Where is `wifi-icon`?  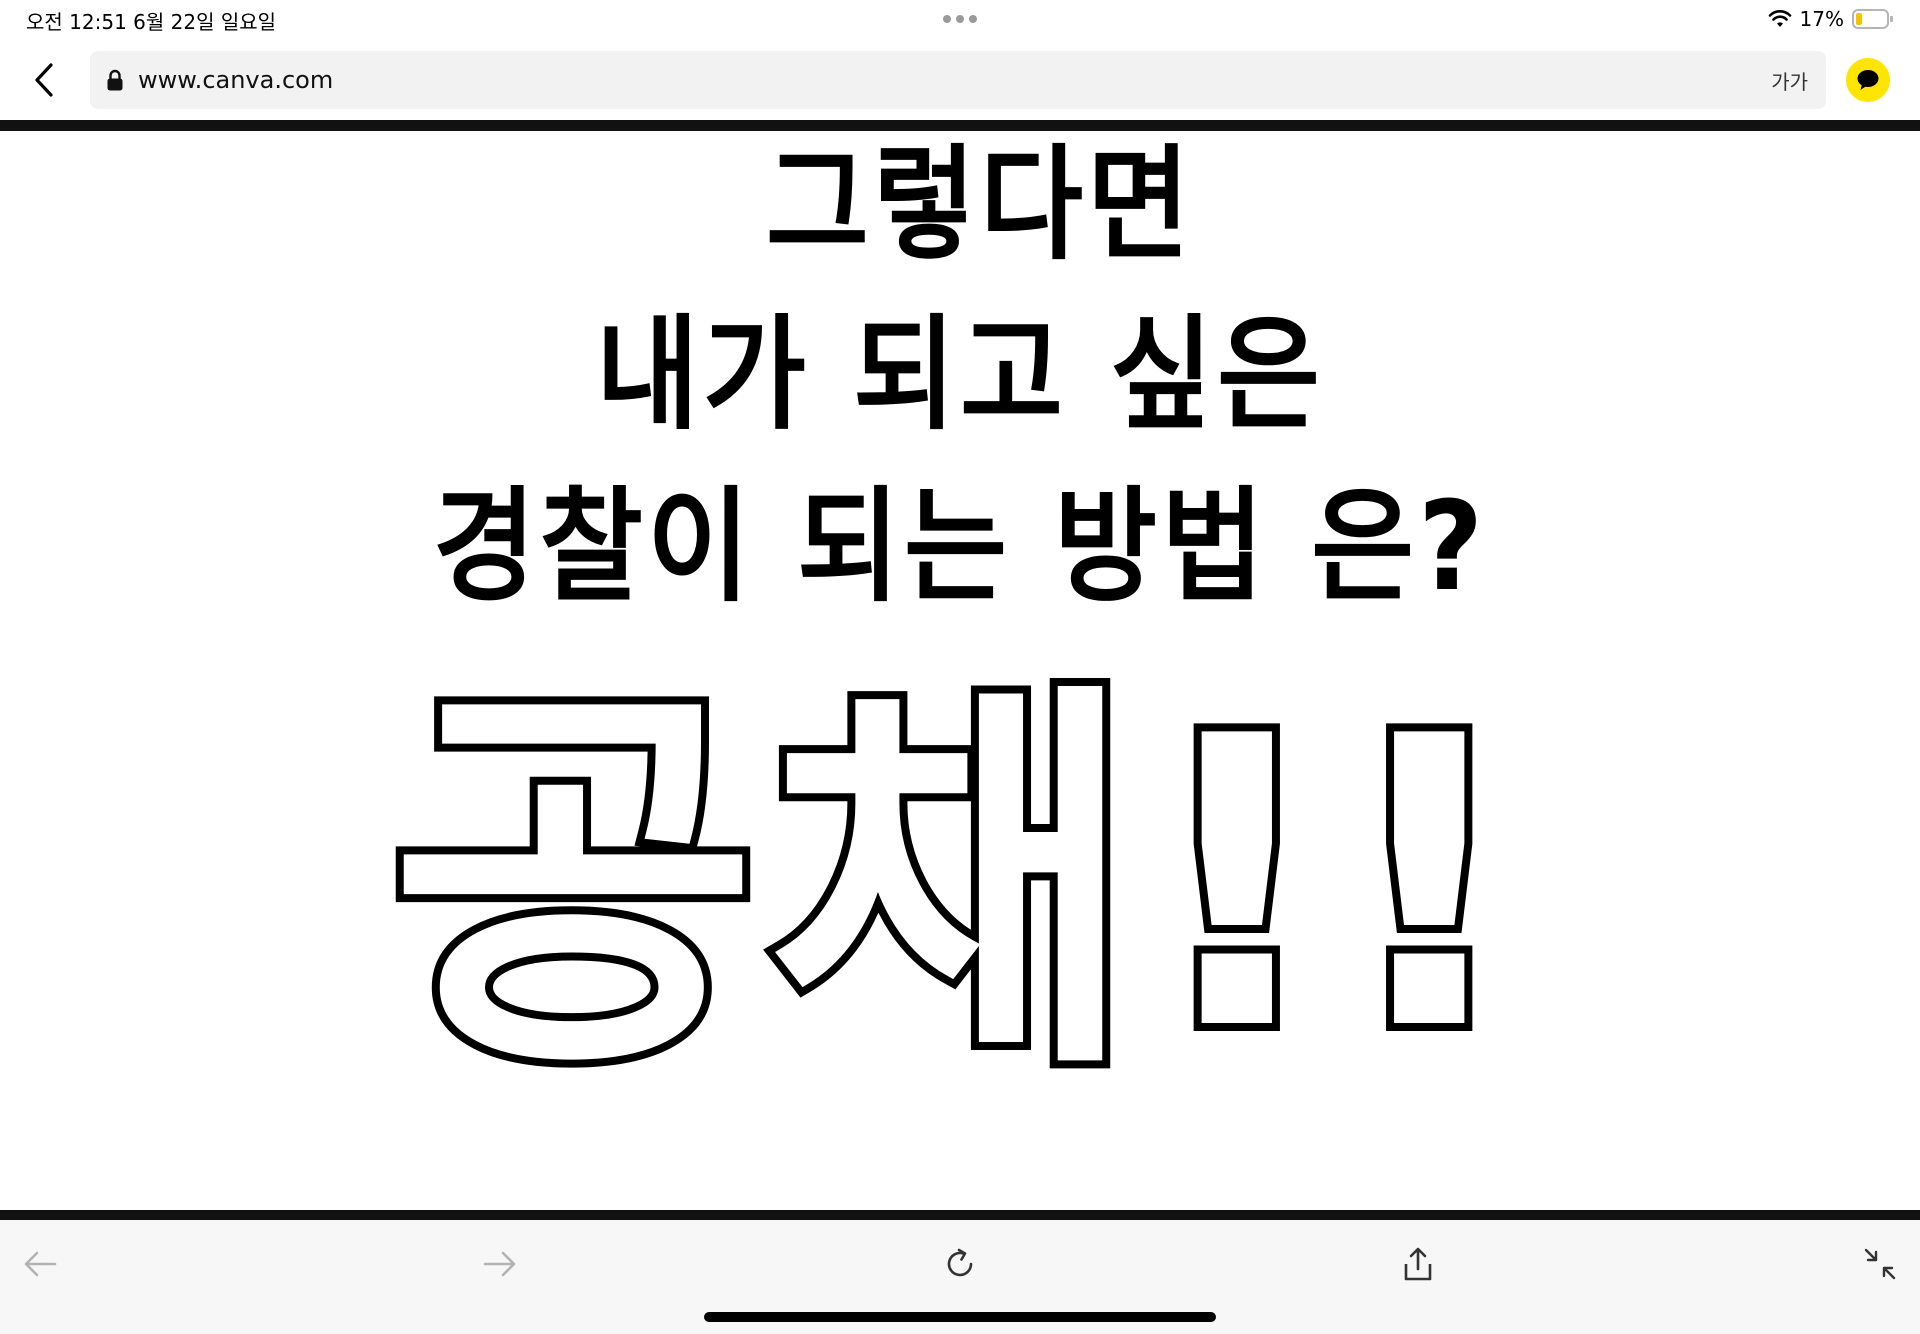
wifi-icon is located at coordinates (1779, 18).